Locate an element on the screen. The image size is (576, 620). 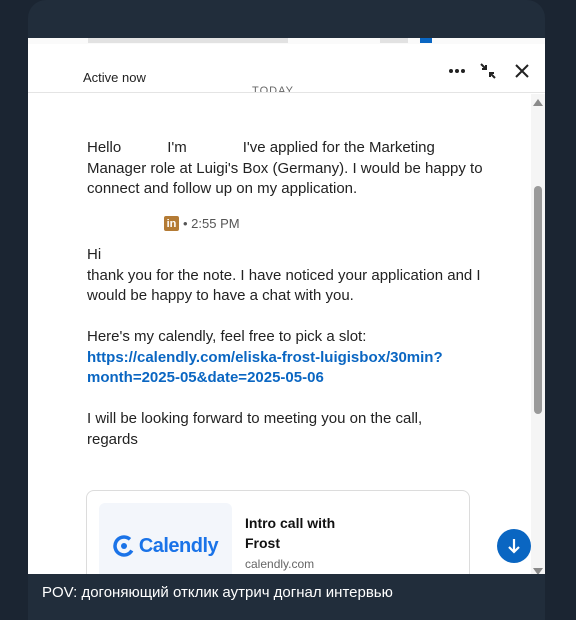
scroll-up-arrow-icon is located at coordinates (538, 102).